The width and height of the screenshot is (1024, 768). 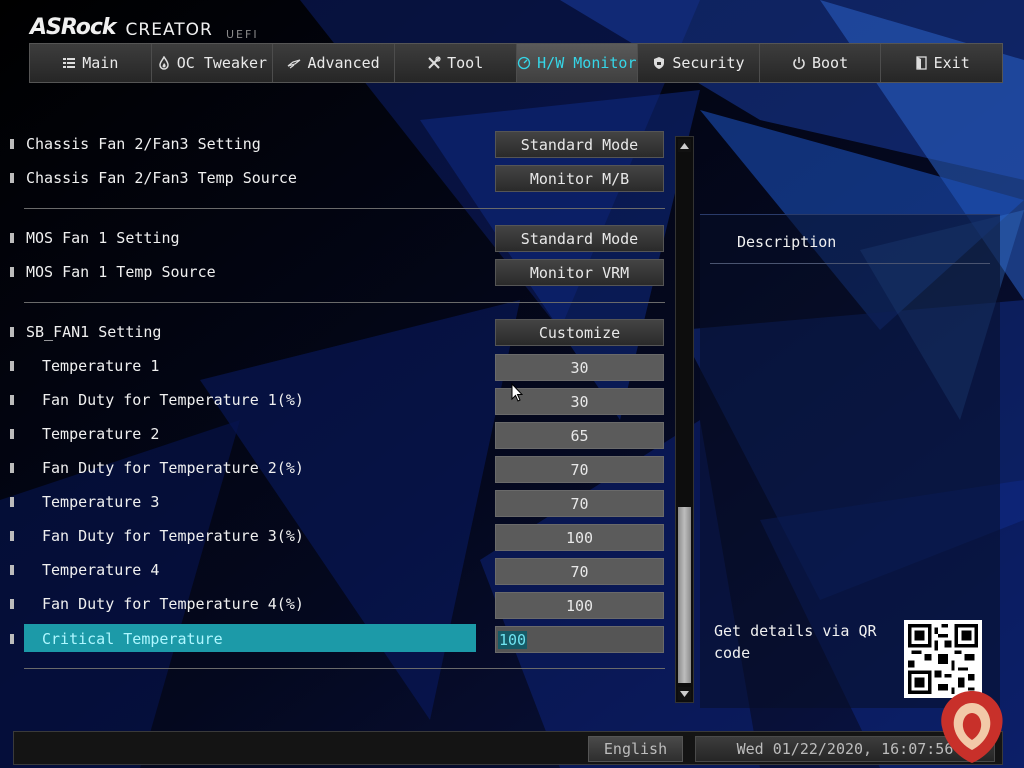 What do you see at coordinates (579, 272) in the screenshot?
I see `mos-fan-temp-source-value: Monitor VRM` at bounding box center [579, 272].